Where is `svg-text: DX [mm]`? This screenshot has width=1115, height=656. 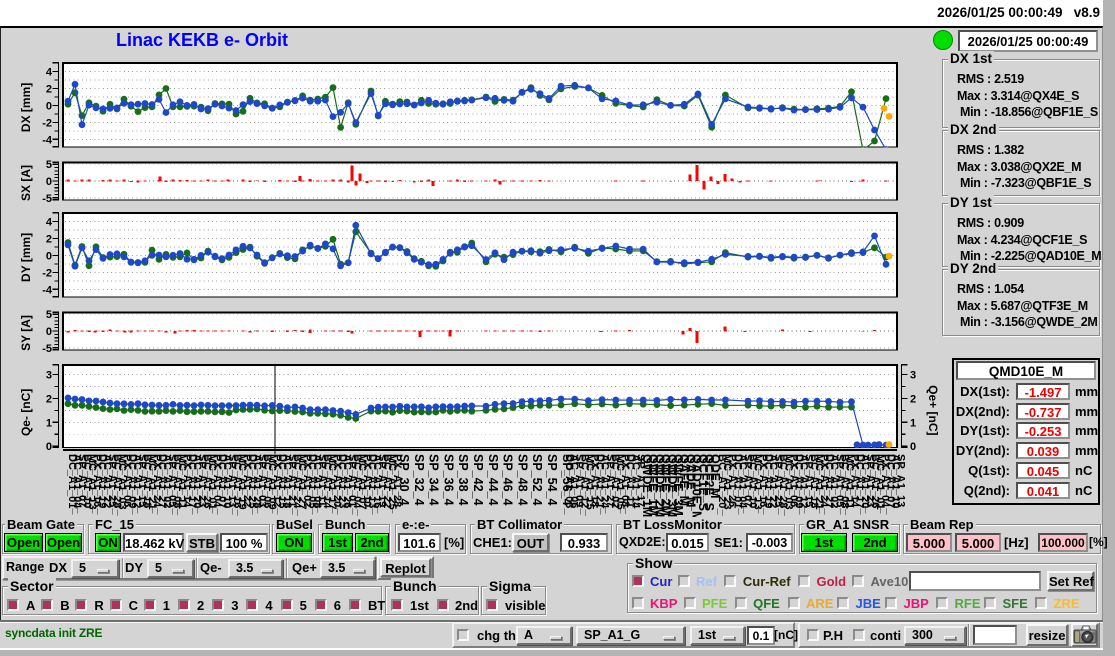
svg-text: DX [mm] is located at coordinates (26, 107).